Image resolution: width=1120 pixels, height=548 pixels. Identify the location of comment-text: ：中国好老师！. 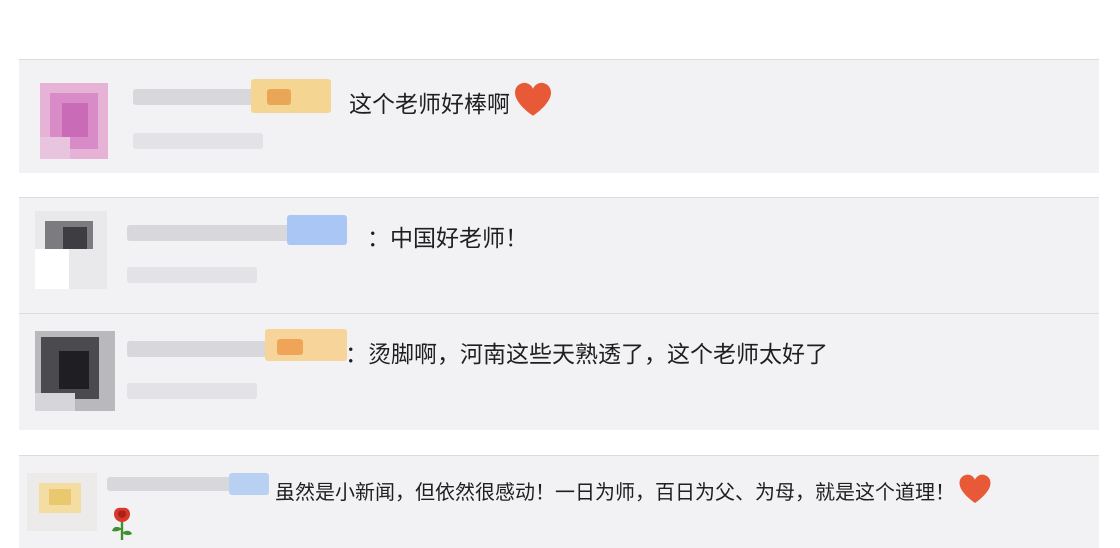
(447, 239).